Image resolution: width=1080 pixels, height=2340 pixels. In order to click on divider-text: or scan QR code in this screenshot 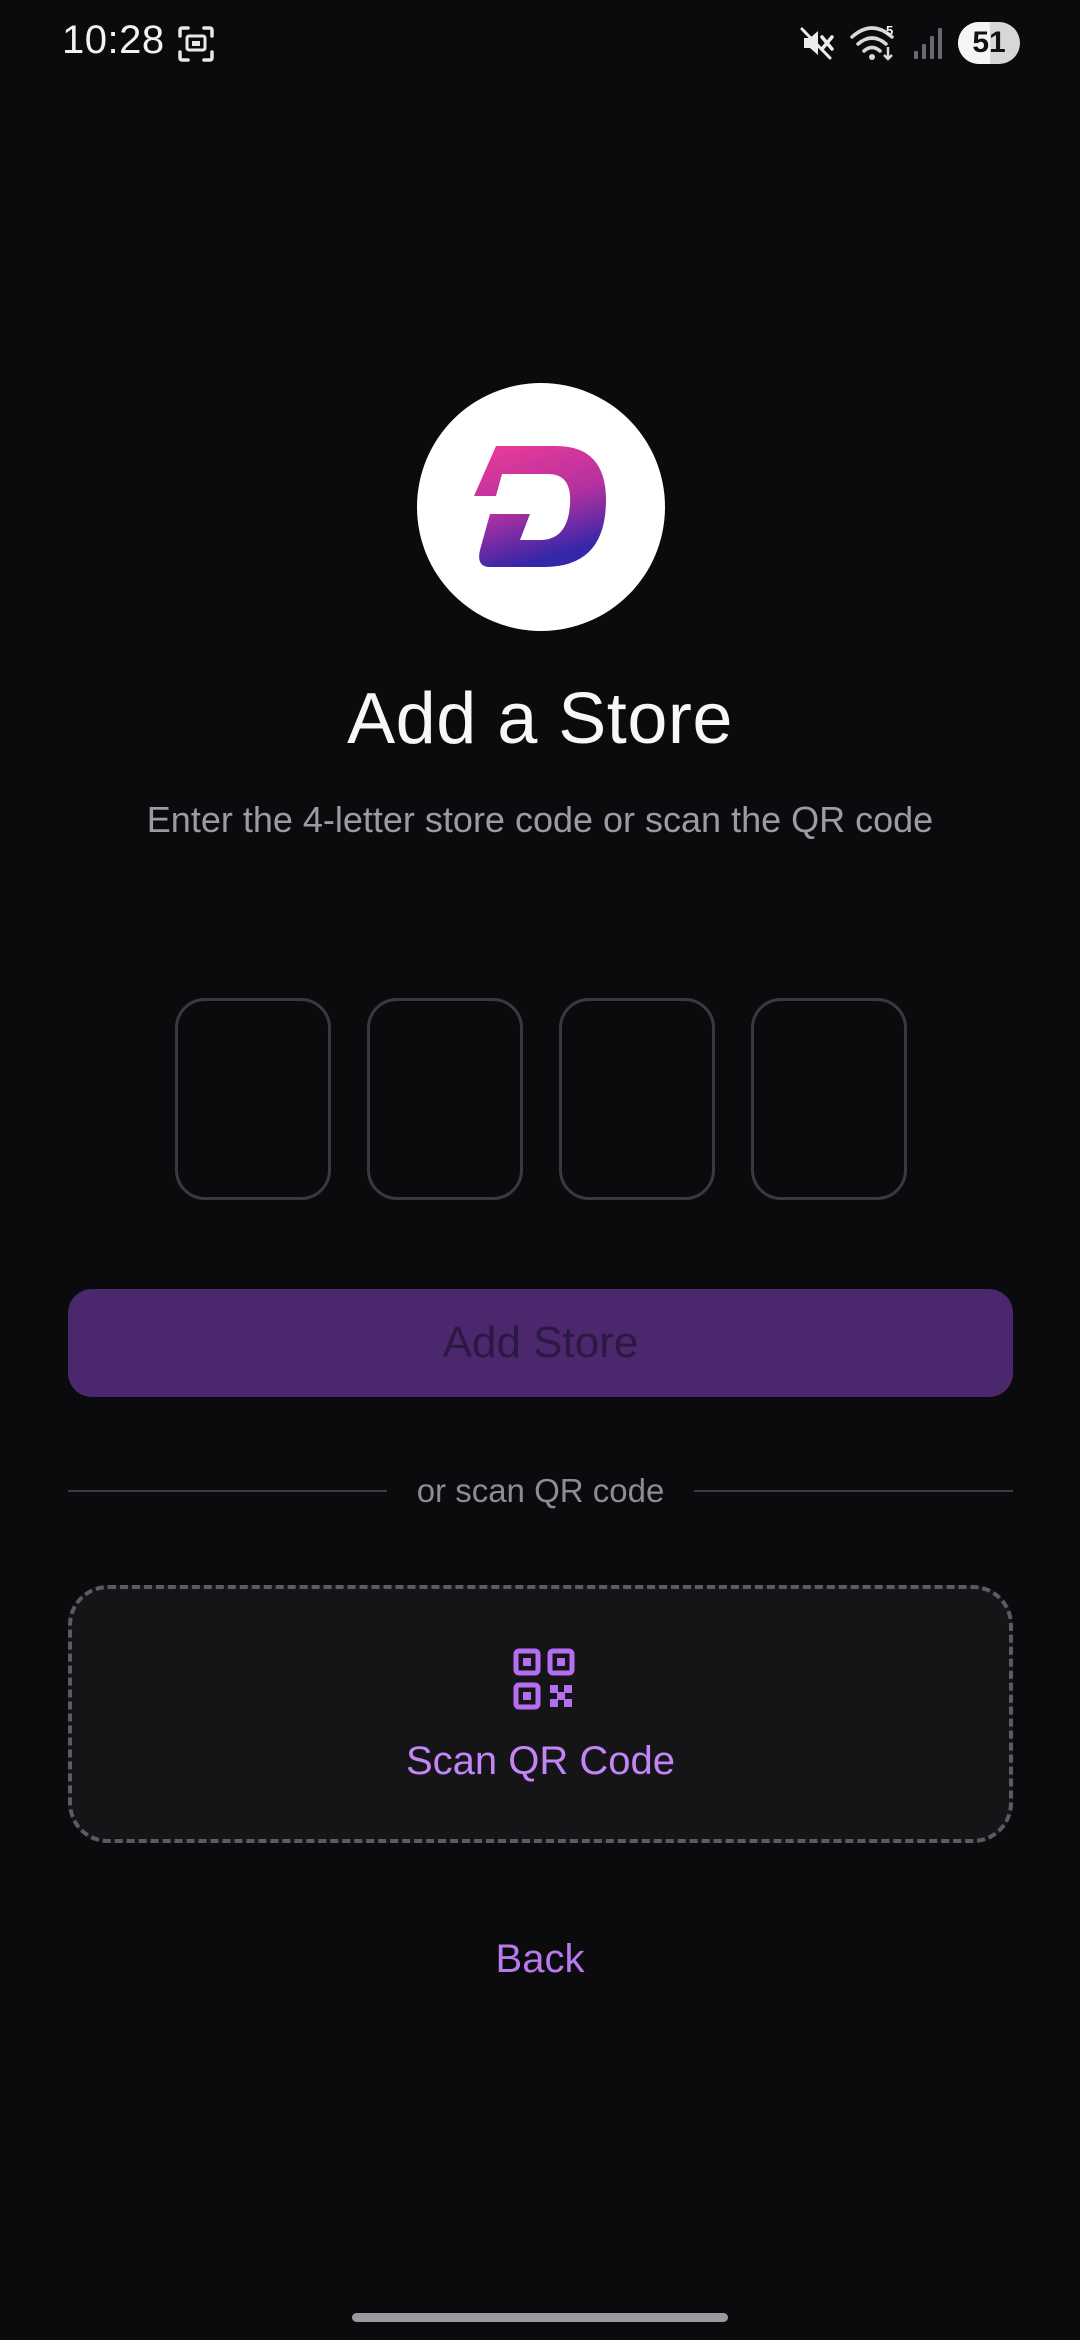, I will do `click(540, 1490)`.